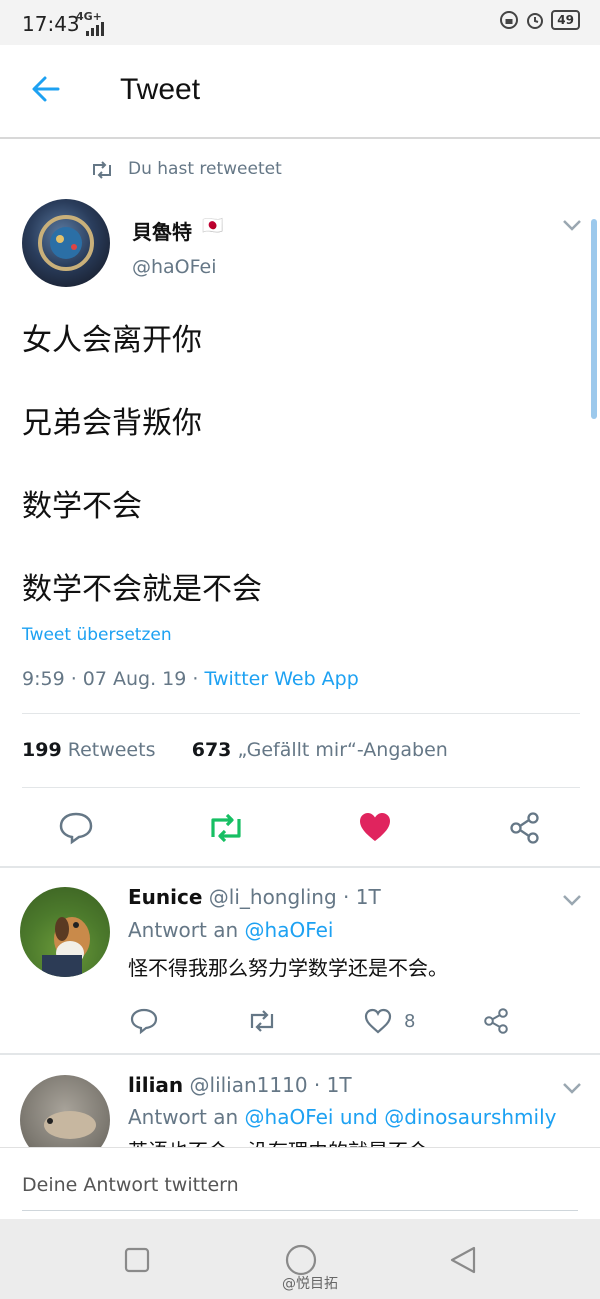 The image size is (600, 1299). What do you see at coordinates (300, 1210) in the screenshot?
I see `input-underline` at bounding box center [300, 1210].